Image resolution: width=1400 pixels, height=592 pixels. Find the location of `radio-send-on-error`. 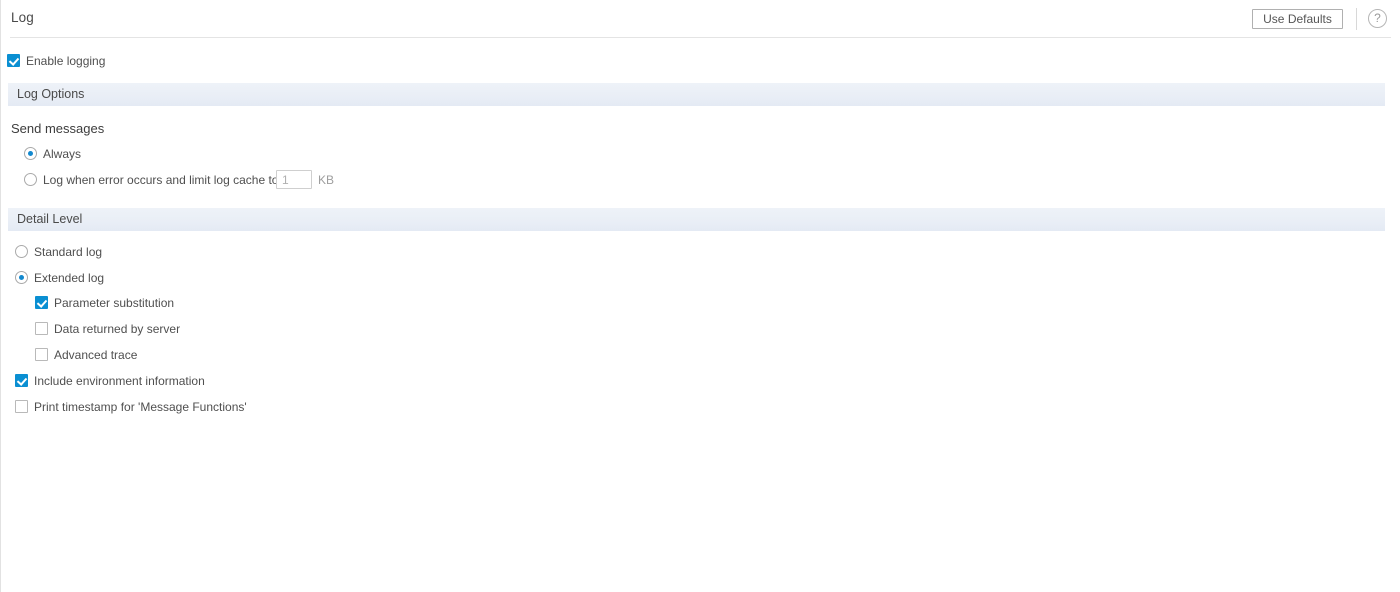

radio-send-on-error is located at coordinates (30, 179).